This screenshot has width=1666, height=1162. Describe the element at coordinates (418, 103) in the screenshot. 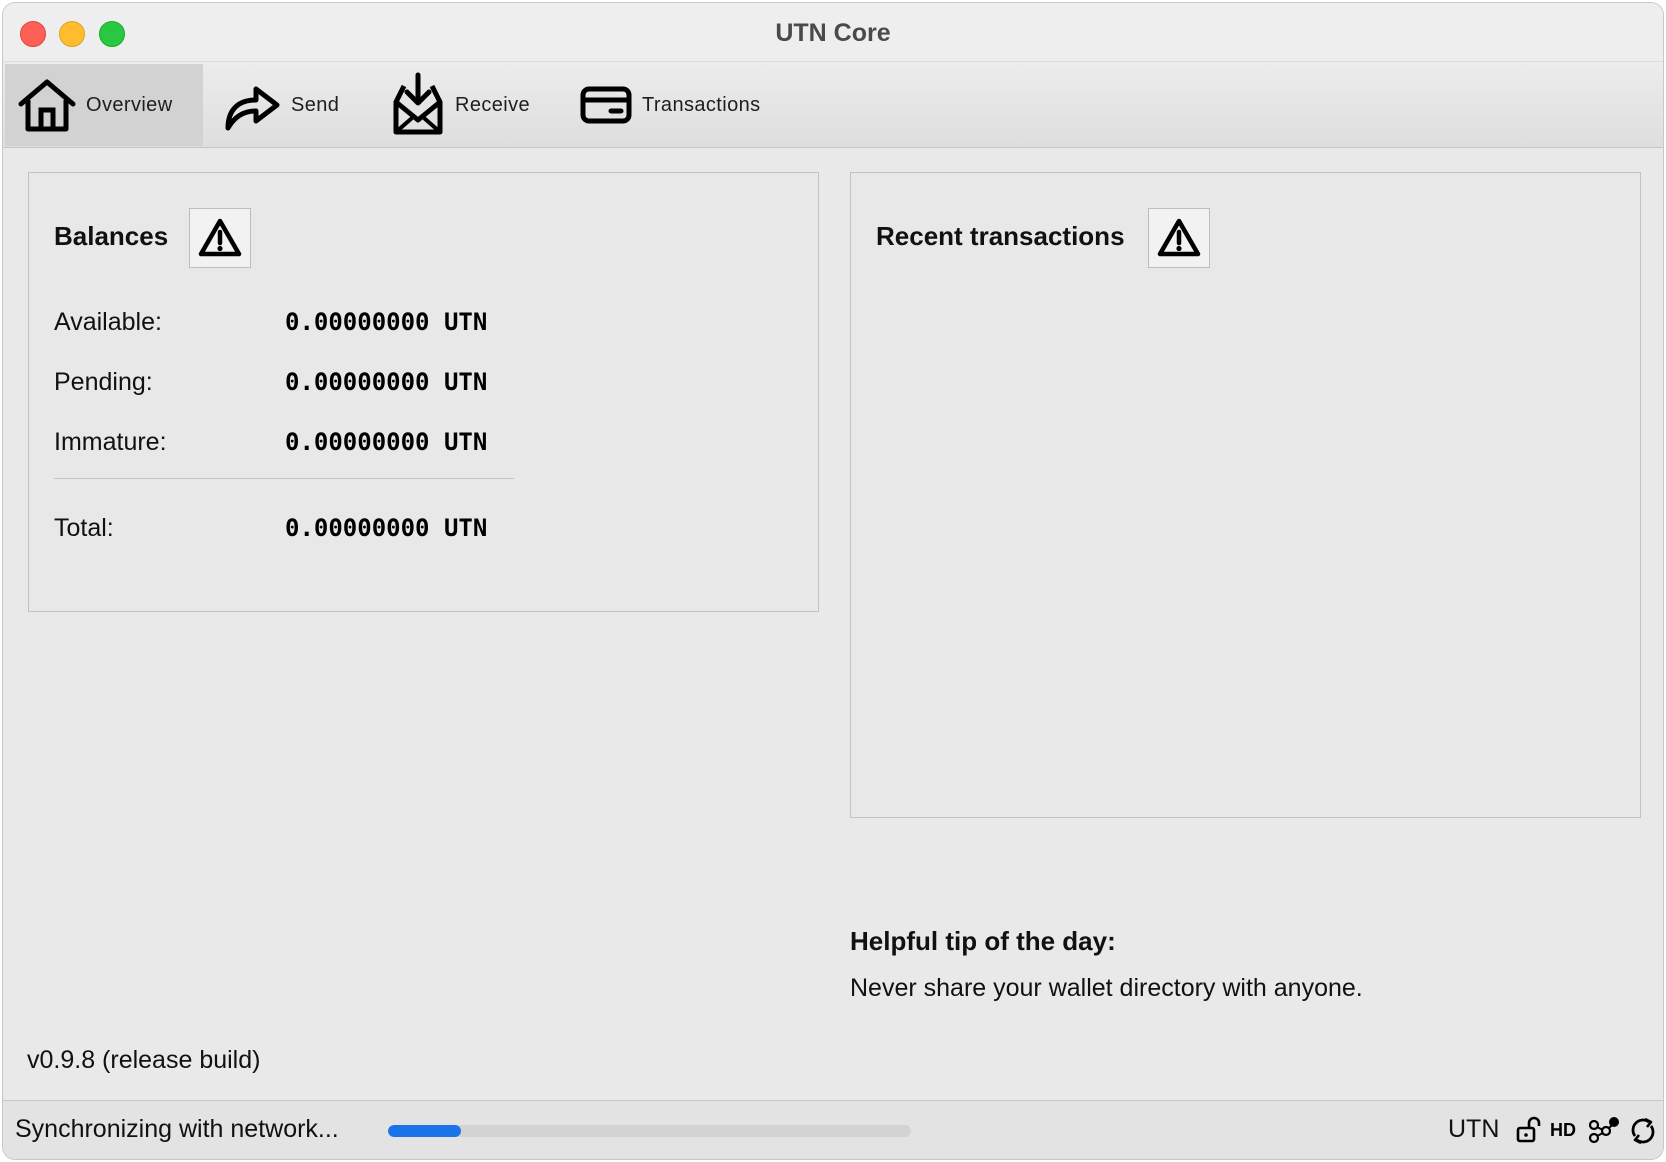

I see `receive-inbox-icon` at that location.